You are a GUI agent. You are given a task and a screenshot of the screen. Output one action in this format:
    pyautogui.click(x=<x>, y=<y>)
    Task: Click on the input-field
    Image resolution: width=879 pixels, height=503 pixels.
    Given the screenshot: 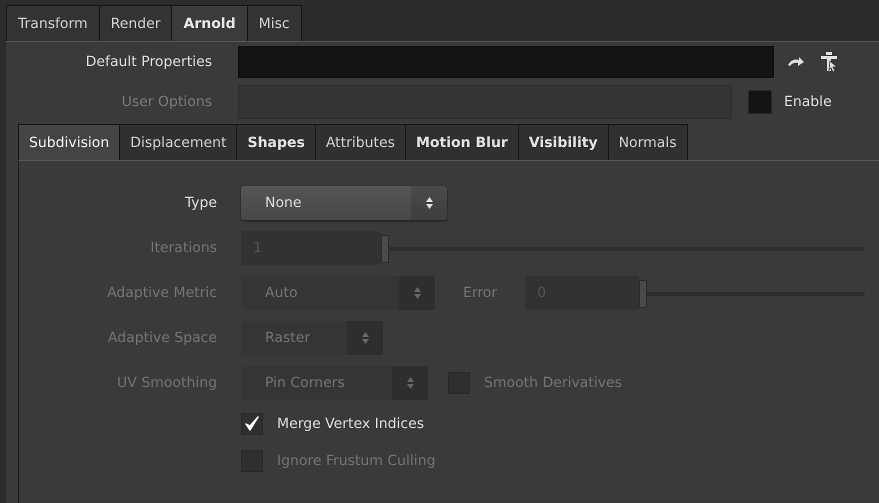 What is the action you would take?
    pyautogui.click(x=506, y=62)
    